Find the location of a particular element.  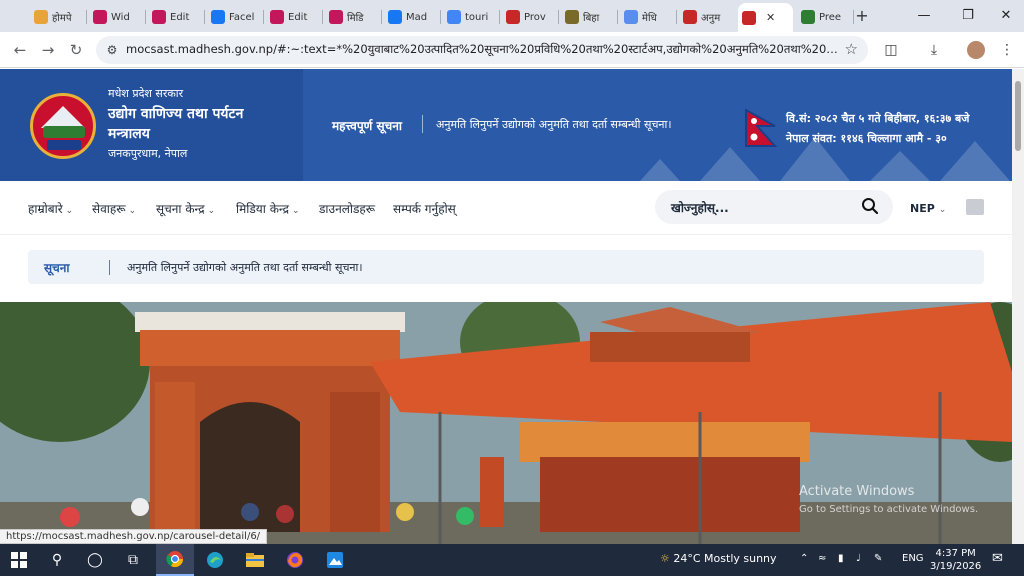

browser-tab: Pree is located at coordinates (824, 17).